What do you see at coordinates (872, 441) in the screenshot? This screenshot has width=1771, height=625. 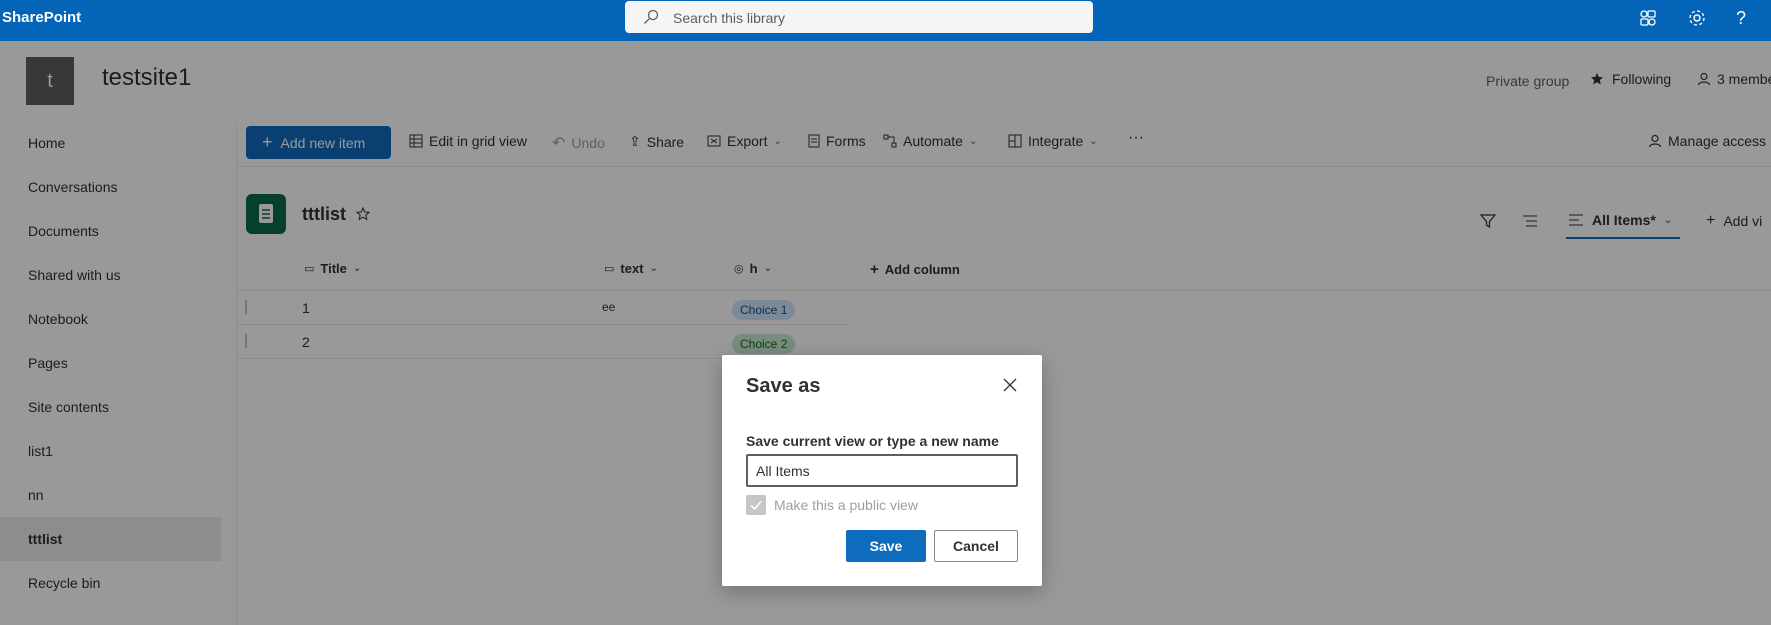 I see `view-name-field-label: Save current view or type a new name` at bounding box center [872, 441].